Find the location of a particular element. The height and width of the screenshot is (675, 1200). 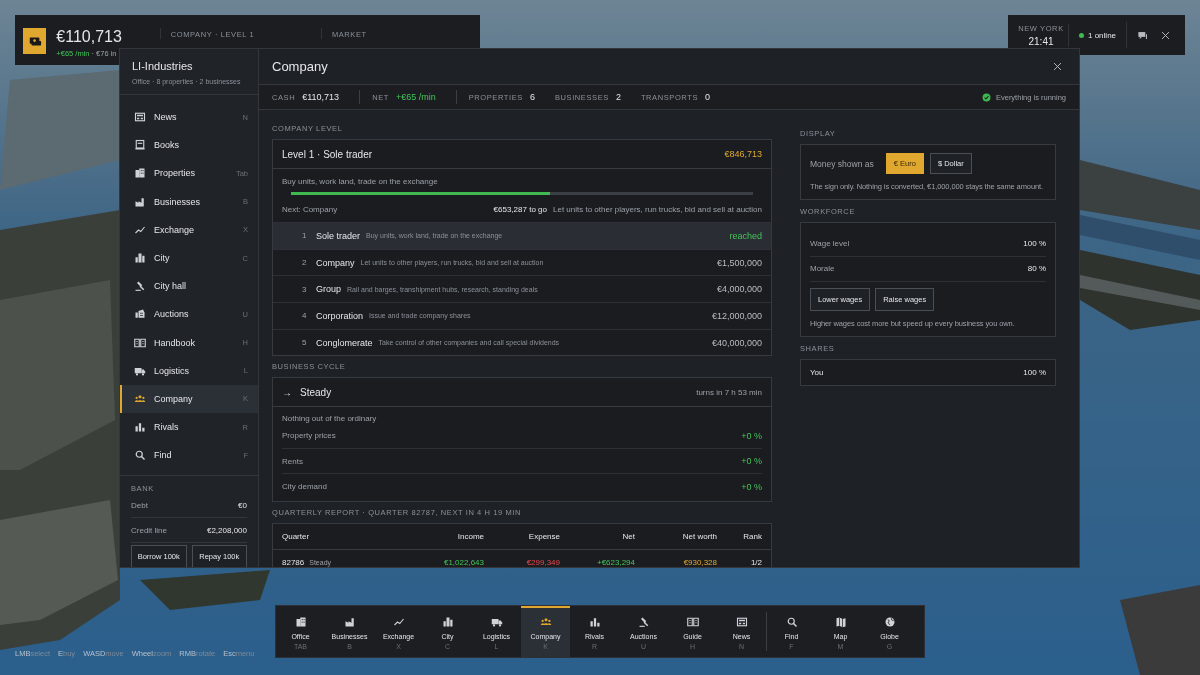

level-name: Corporation is located at coordinates (340, 315).